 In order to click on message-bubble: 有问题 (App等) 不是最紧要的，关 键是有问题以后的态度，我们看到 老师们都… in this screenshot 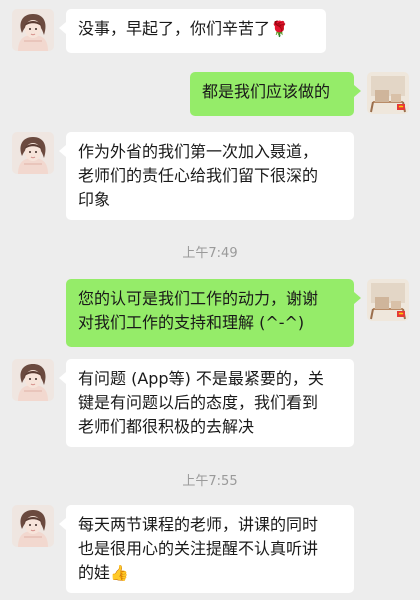, I will do `click(206, 403)`.